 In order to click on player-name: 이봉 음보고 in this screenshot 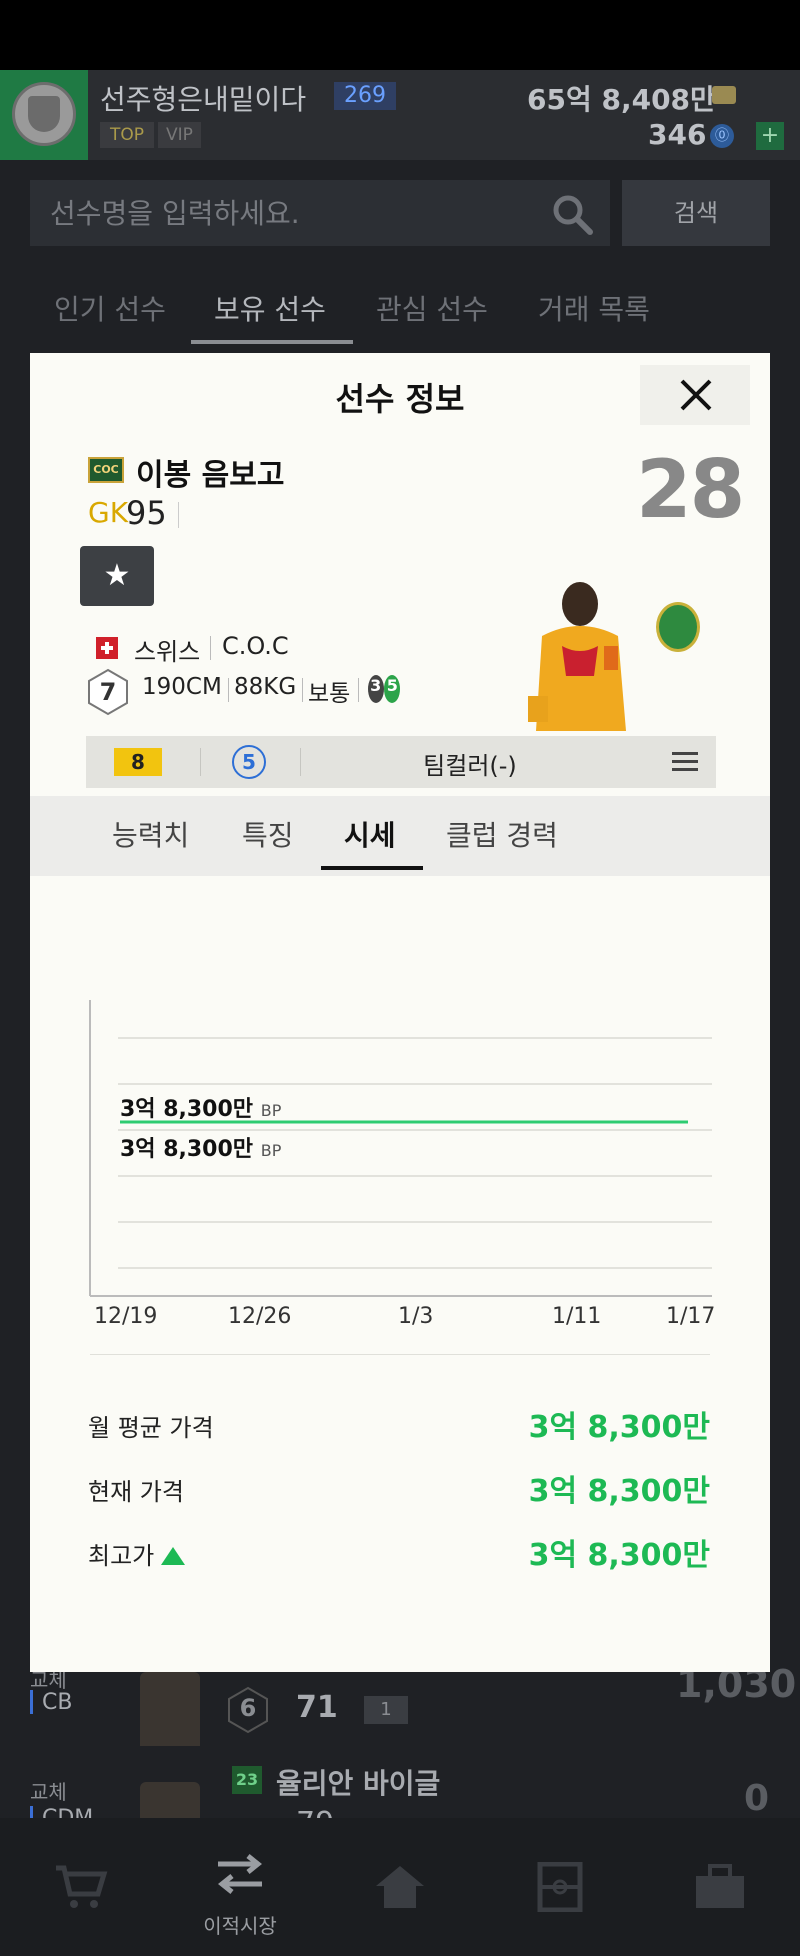, I will do `click(210, 475)`.